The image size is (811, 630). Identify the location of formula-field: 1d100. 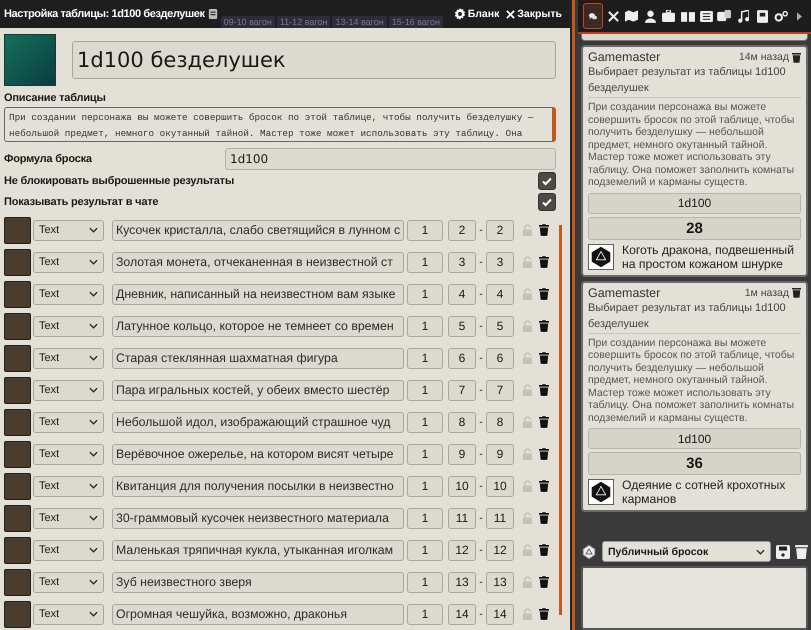
(390, 159).